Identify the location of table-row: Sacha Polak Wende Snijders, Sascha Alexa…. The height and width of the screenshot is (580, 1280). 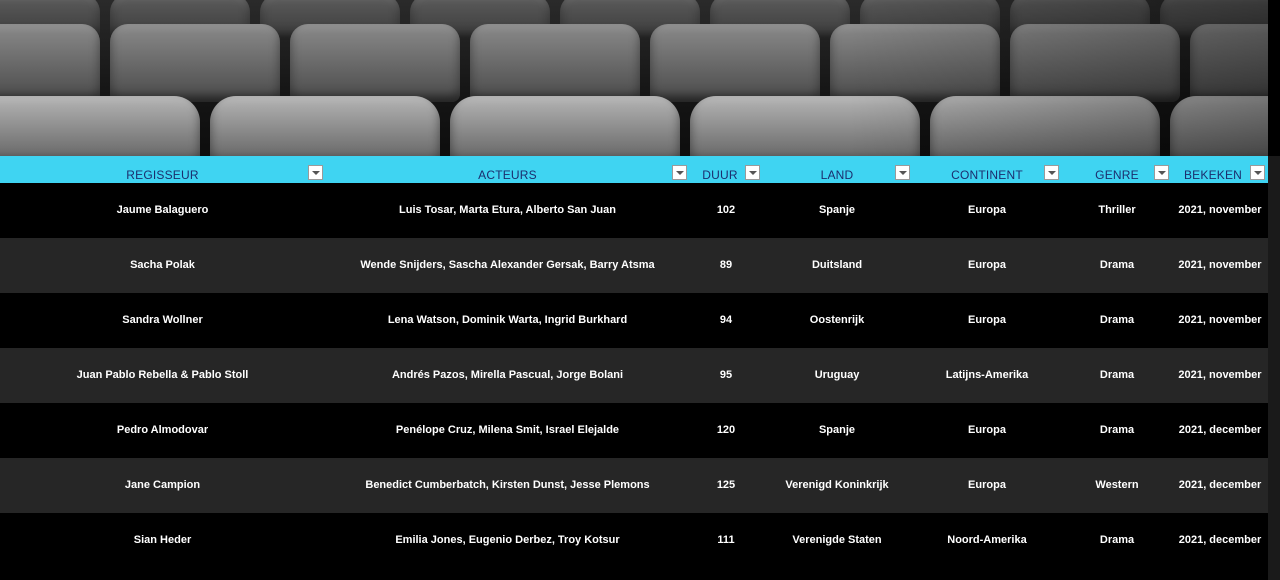
(634, 265).